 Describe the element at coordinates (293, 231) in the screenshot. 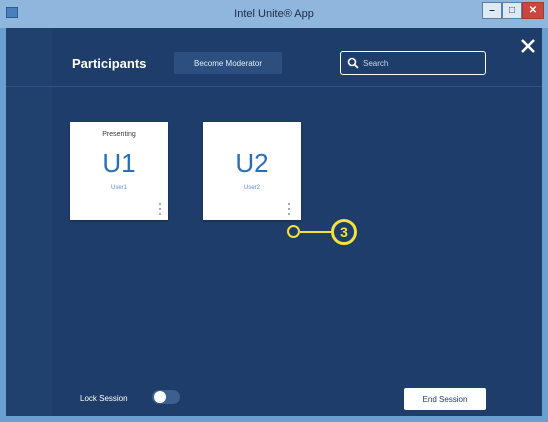

I see `callout-highlight-ring` at that location.